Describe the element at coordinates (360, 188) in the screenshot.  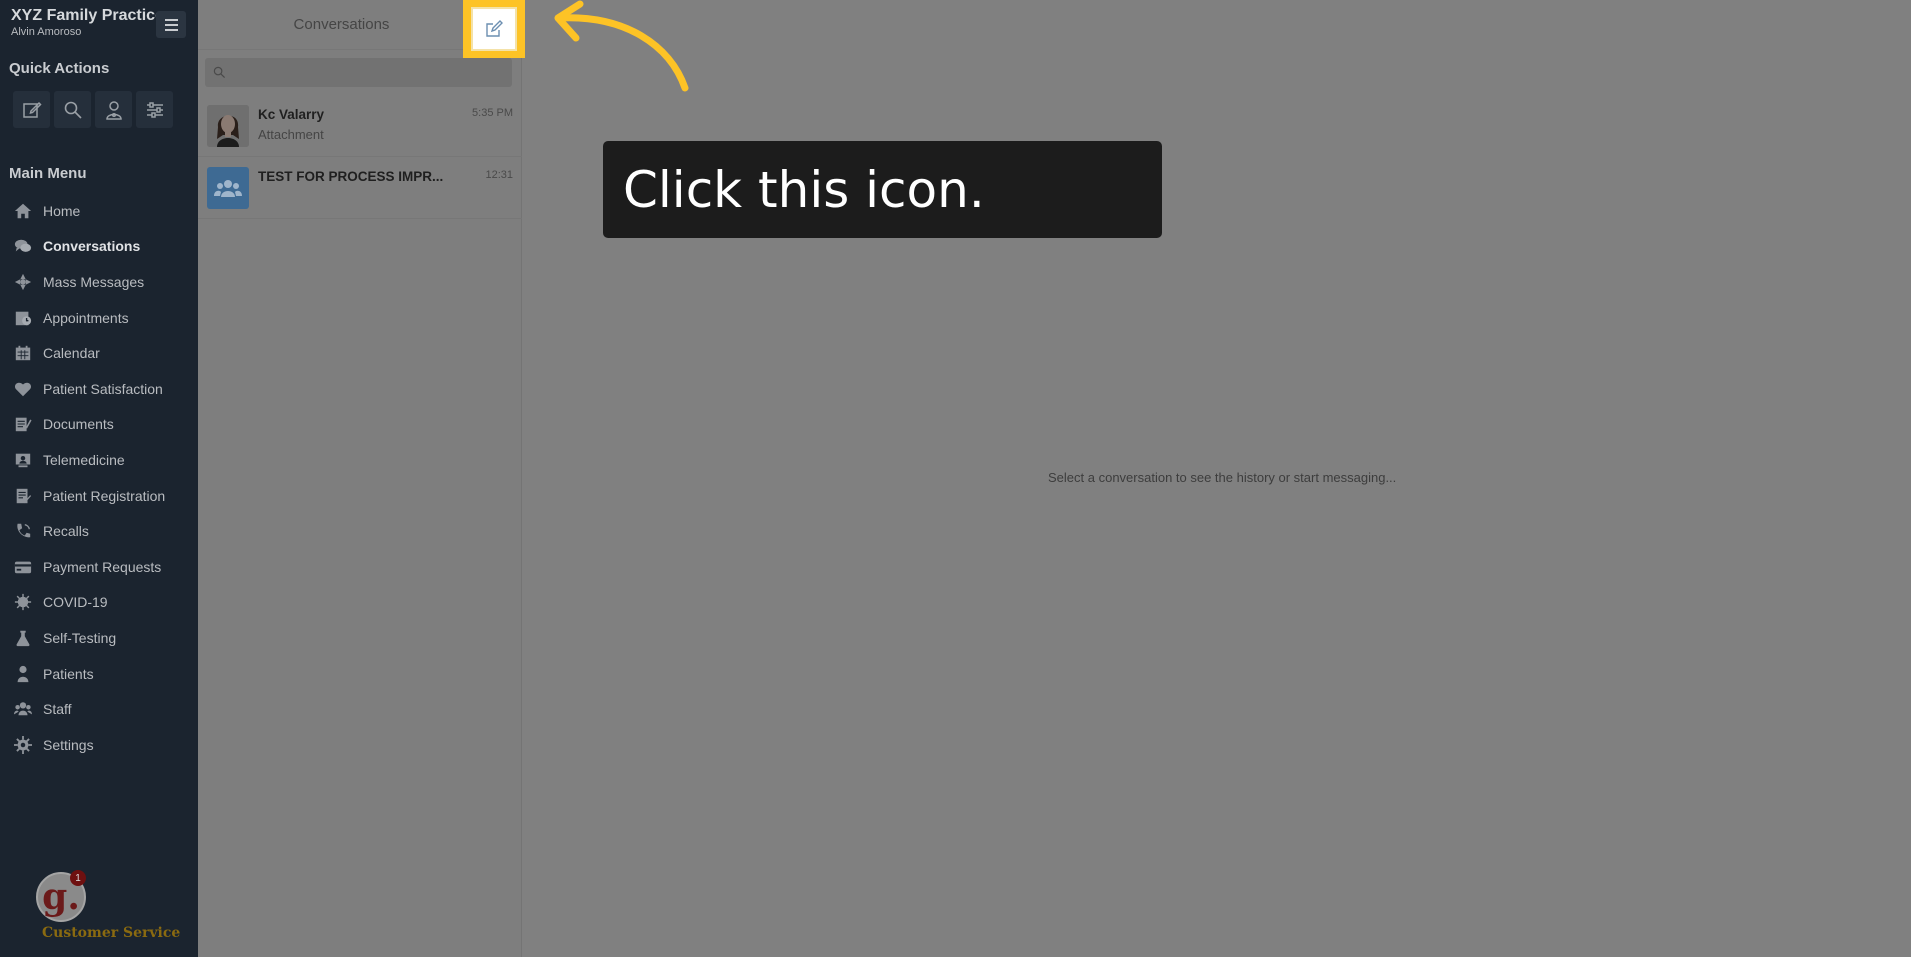
I see `list-item: TEST FOR PROCESS IMPR... 12:31` at that location.